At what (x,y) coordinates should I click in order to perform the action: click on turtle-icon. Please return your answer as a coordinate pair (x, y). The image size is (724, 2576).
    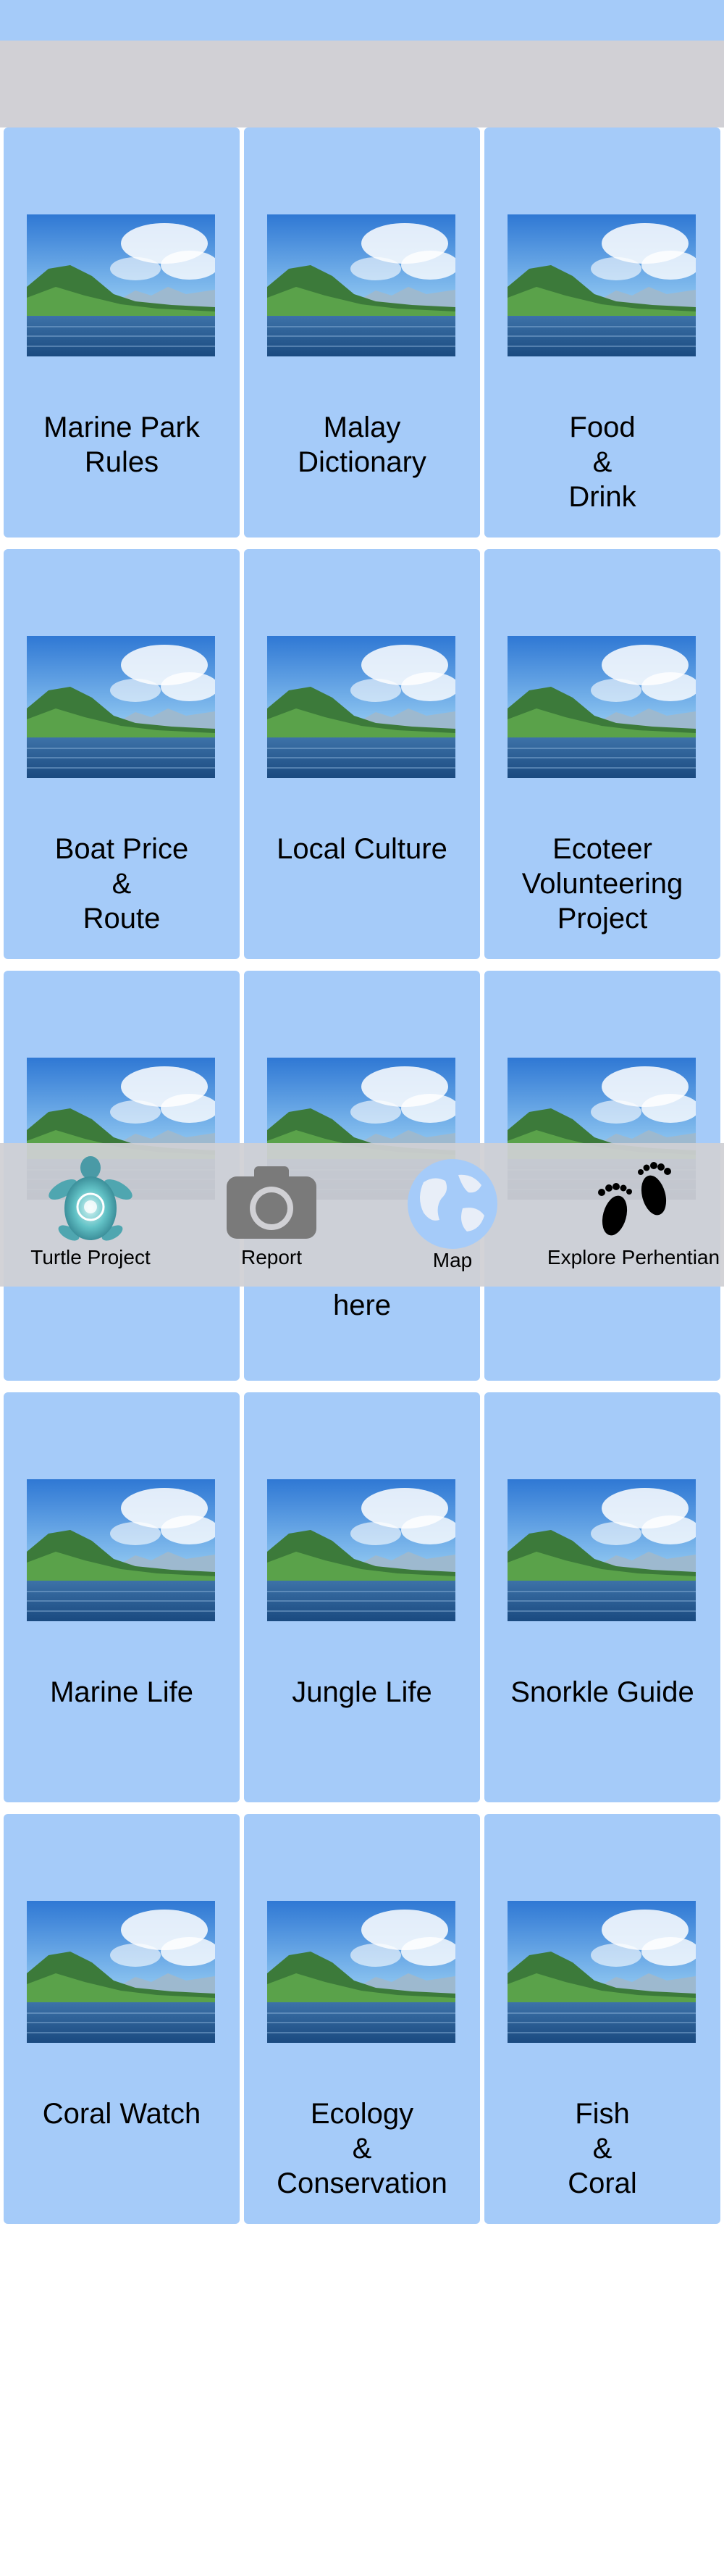
    Looking at the image, I should click on (90, 1202).